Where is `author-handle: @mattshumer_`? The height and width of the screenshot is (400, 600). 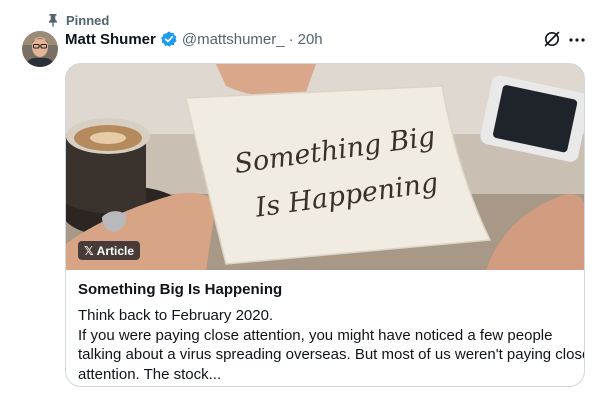
author-handle: @mattshumer_ is located at coordinates (233, 39).